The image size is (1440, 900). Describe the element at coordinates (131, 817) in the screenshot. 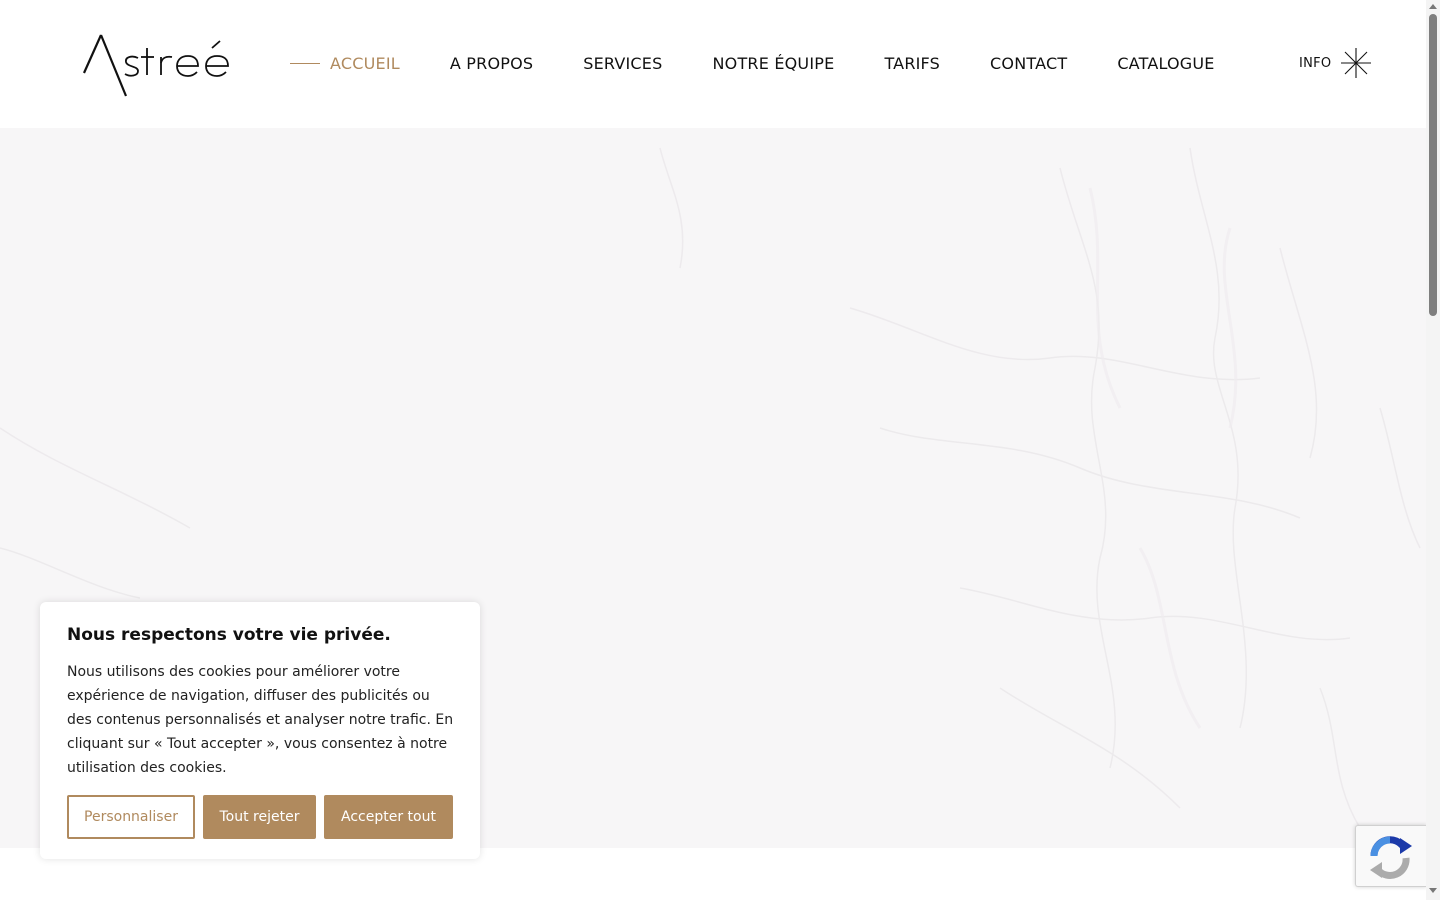

I see `customize-cookies-button: Personnaliser` at that location.